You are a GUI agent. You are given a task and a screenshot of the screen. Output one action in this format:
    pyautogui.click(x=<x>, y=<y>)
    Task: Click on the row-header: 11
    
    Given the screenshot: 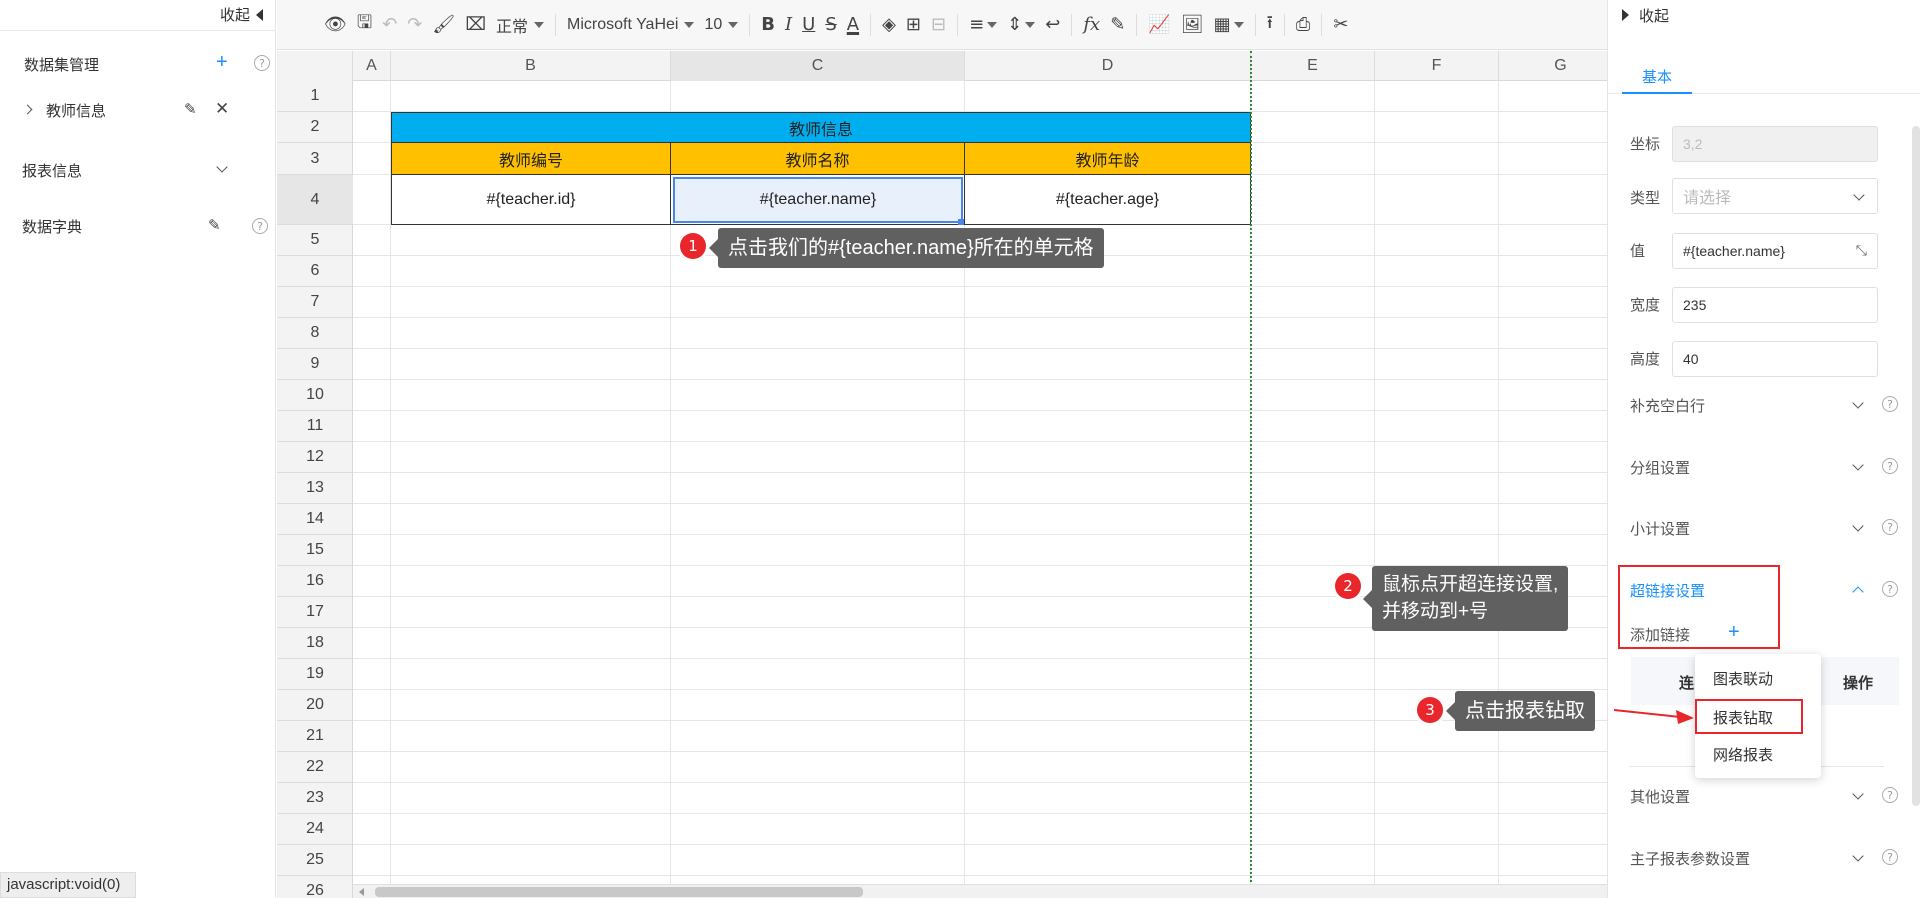 What is the action you would take?
    pyautogui.click(x=315, y=426)
    